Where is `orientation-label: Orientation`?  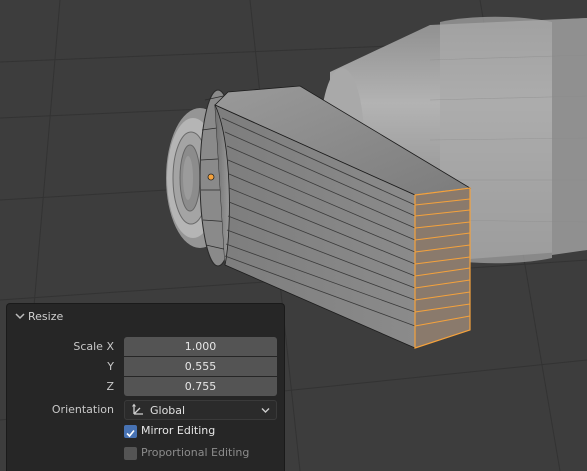 orientation-label: Orientation is located at coordinates (82, 409).